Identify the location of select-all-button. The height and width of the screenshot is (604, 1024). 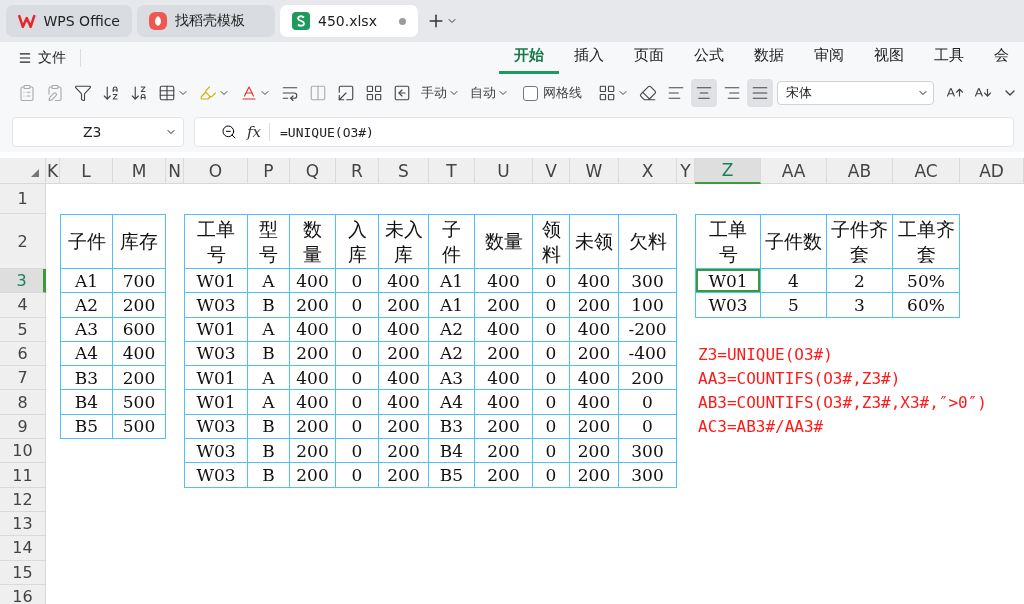
(23, 171).